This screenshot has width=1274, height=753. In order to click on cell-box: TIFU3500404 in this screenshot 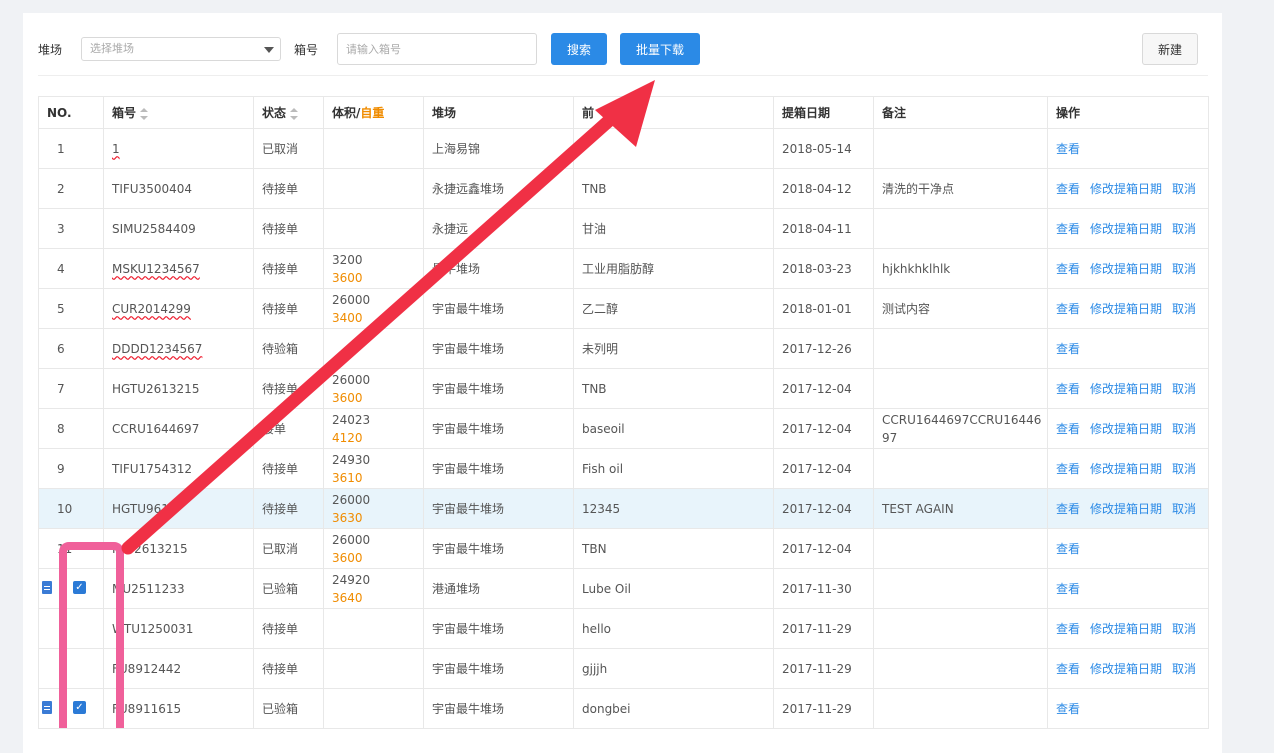, I will do `click(178, 188)`.